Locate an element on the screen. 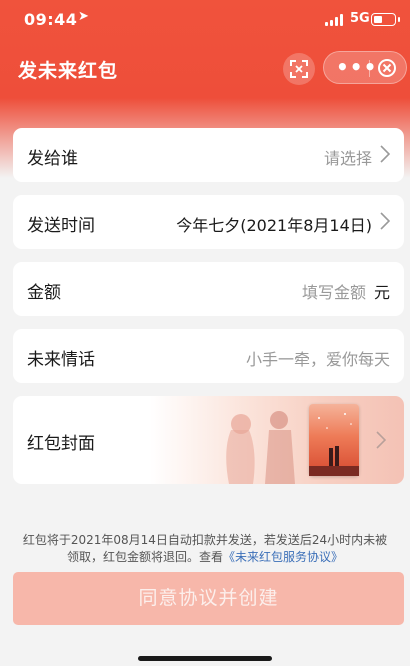 The height and width of the screenshot is (666, 410). home-indicator is located at coordinates (205, 658).